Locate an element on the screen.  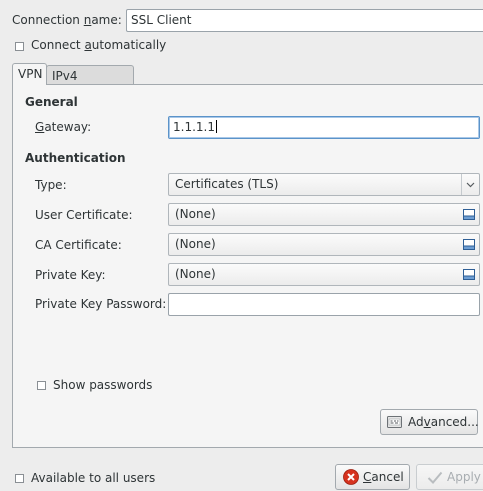
chevron-down-icon is located at coordinates (470, 185).